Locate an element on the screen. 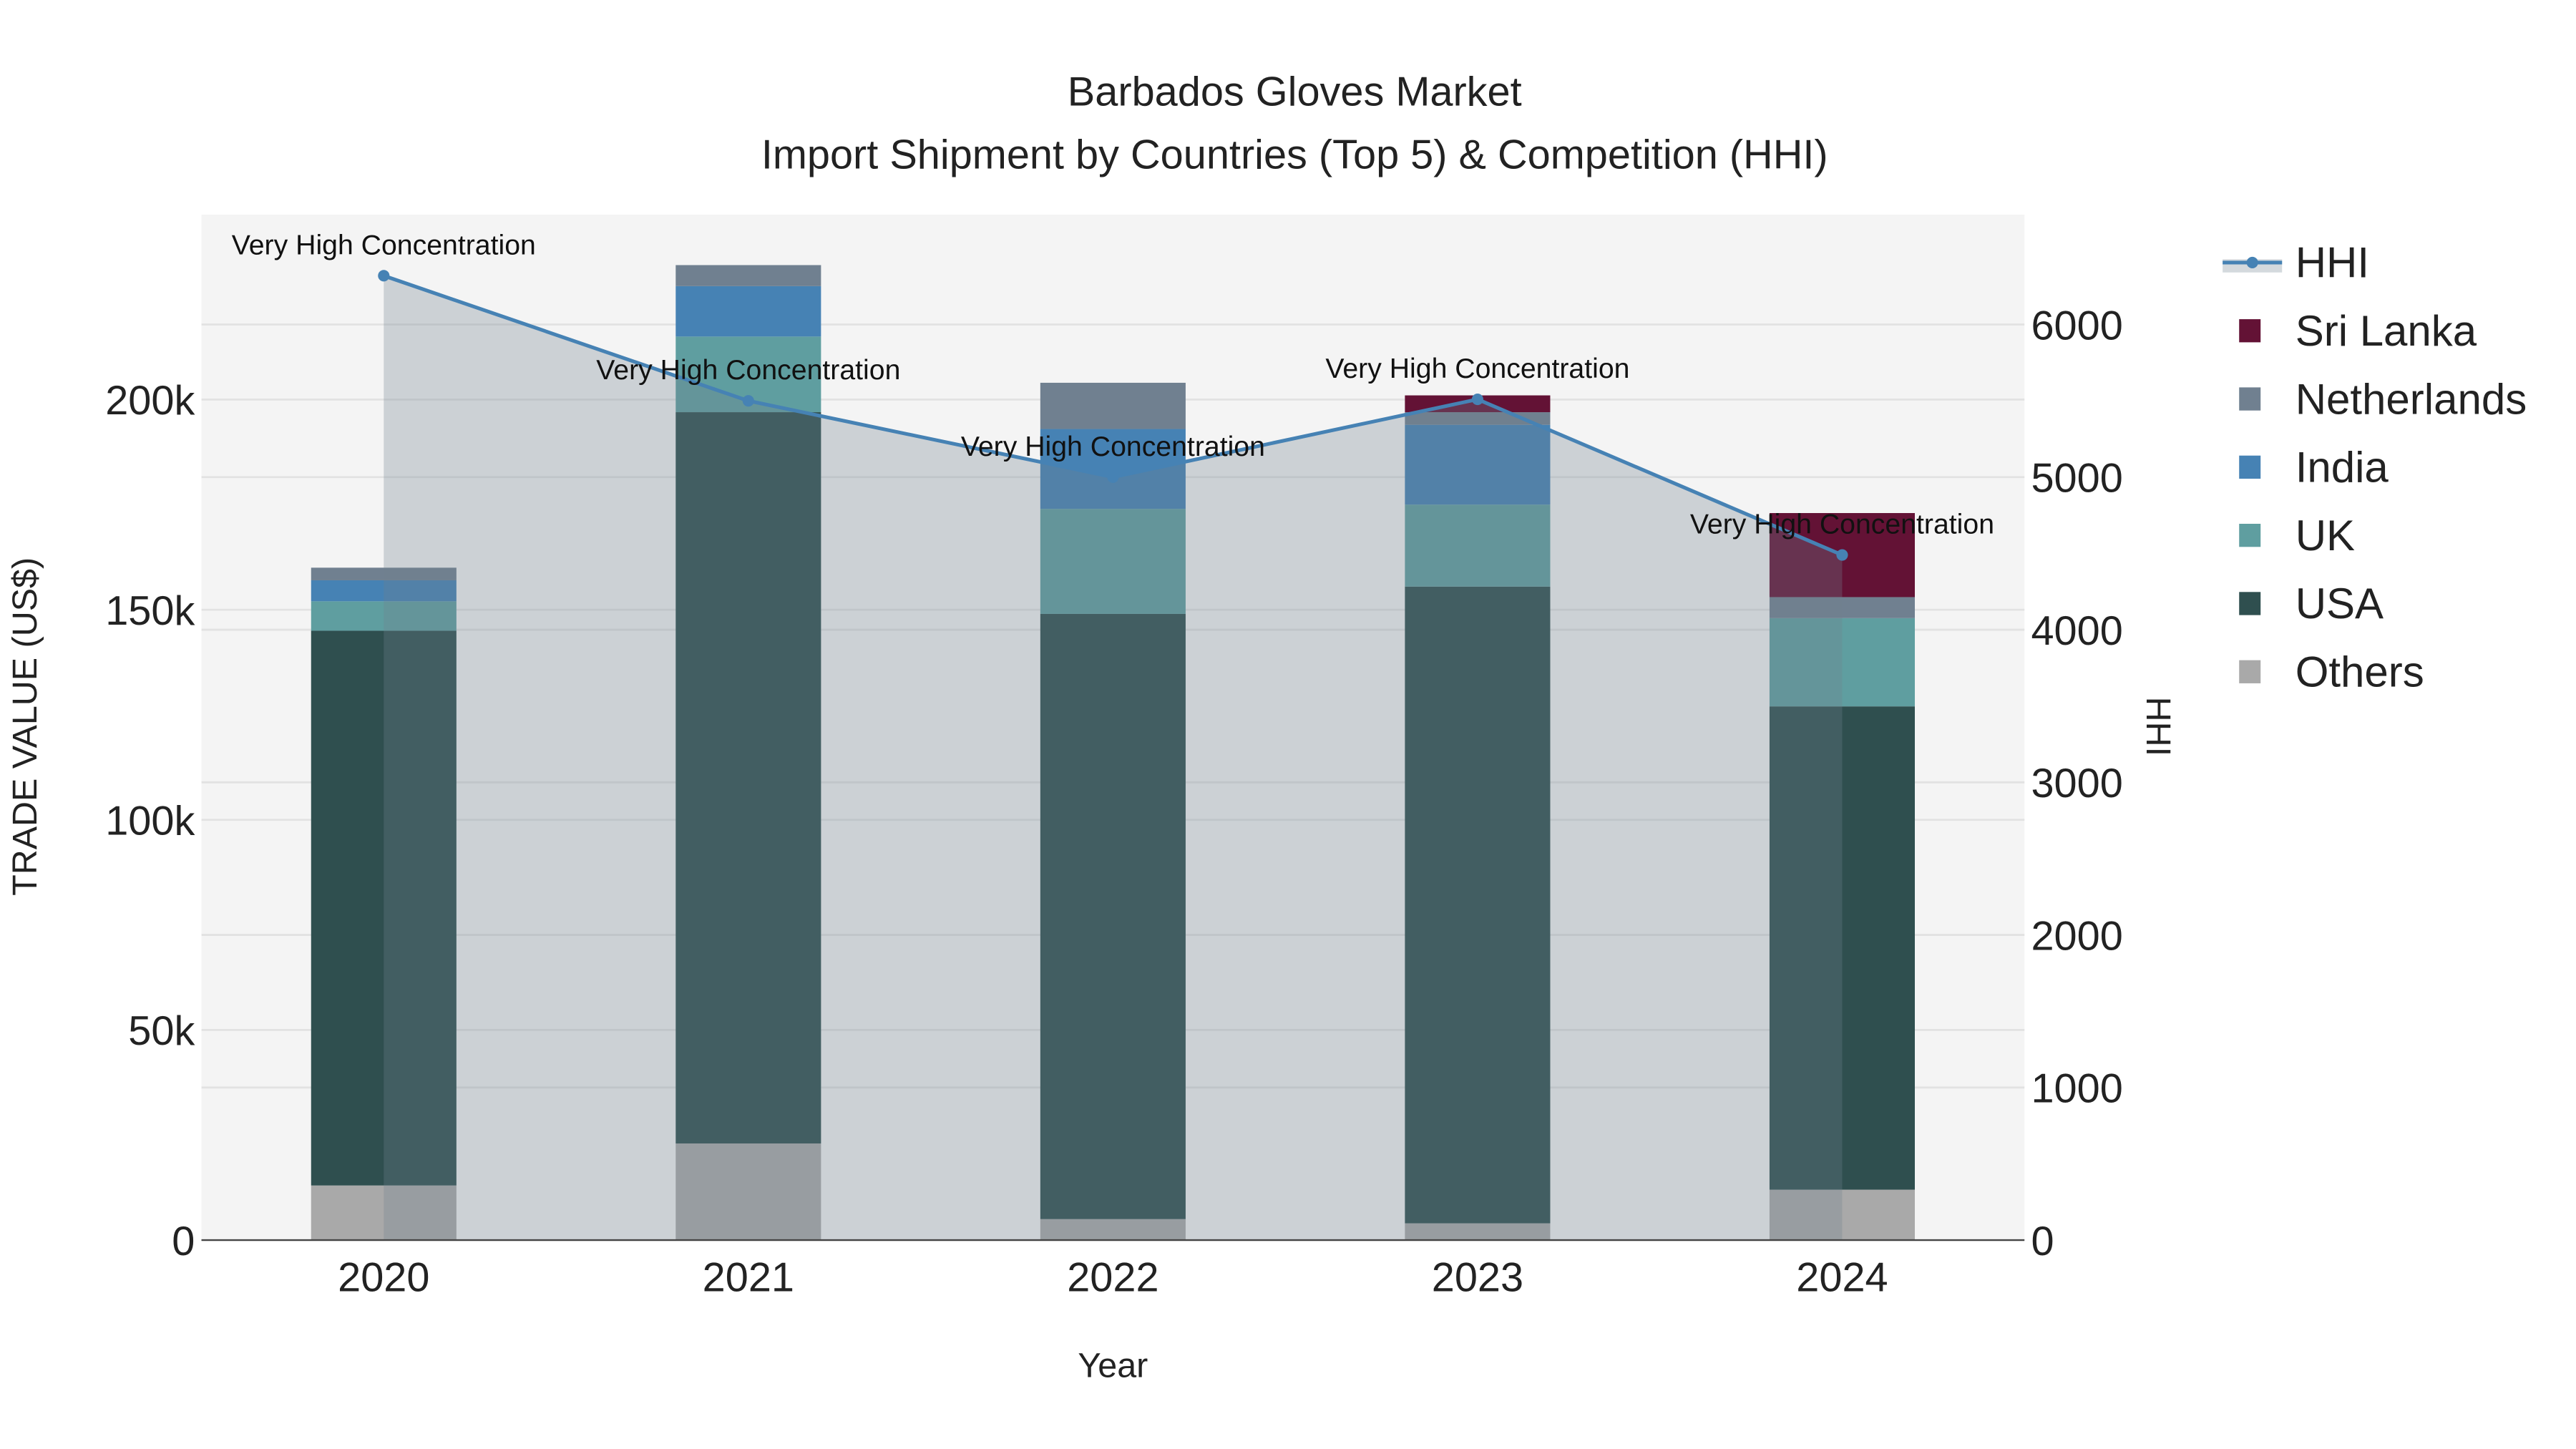 Image resolution: width=2576 pixels, height=1449 pixels. legend-label: Others is located at coordinates (2360, 672).